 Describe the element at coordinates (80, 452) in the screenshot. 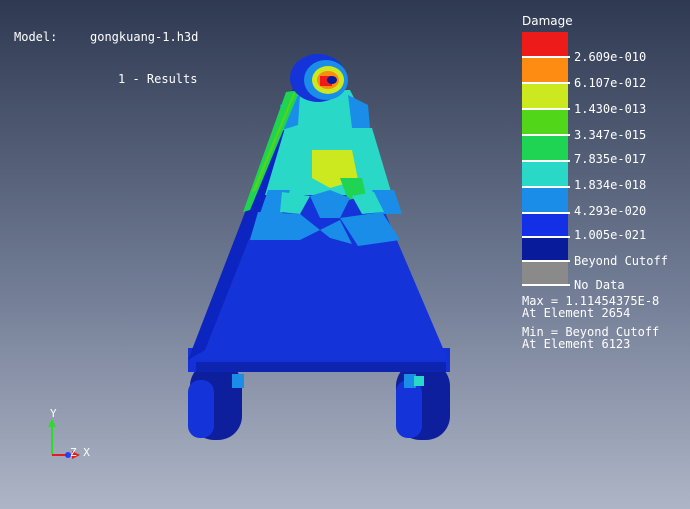

I see `zx-axis-label: Z X` at that location.